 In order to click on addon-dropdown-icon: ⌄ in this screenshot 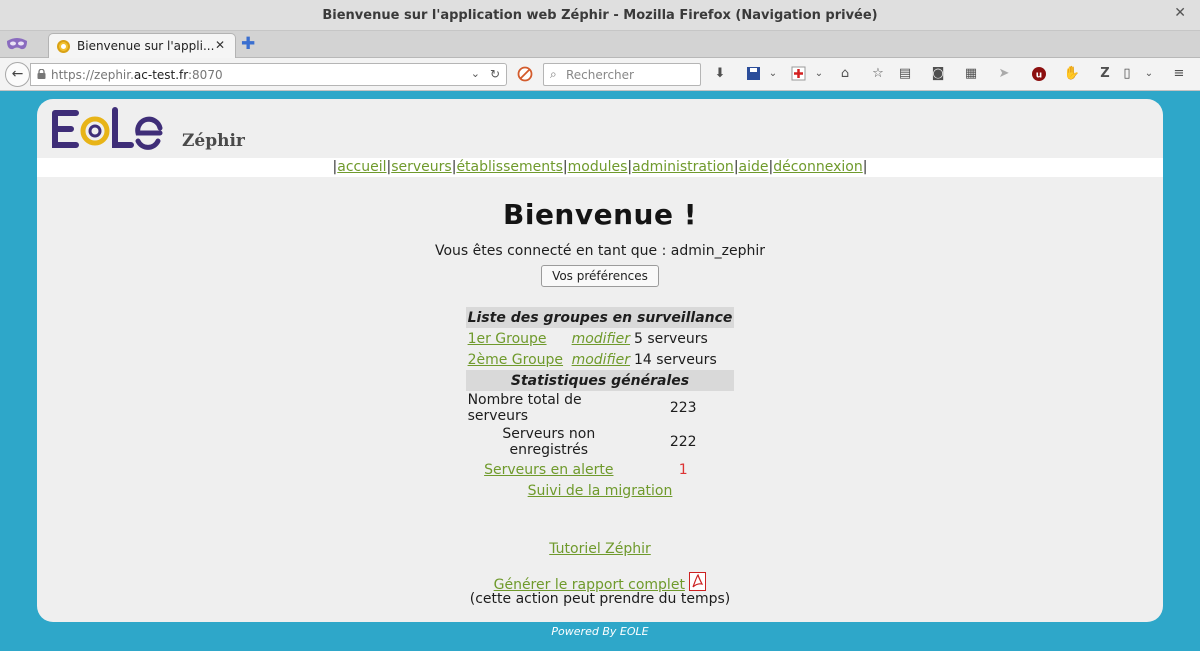, I will do `click(819, 74)`.